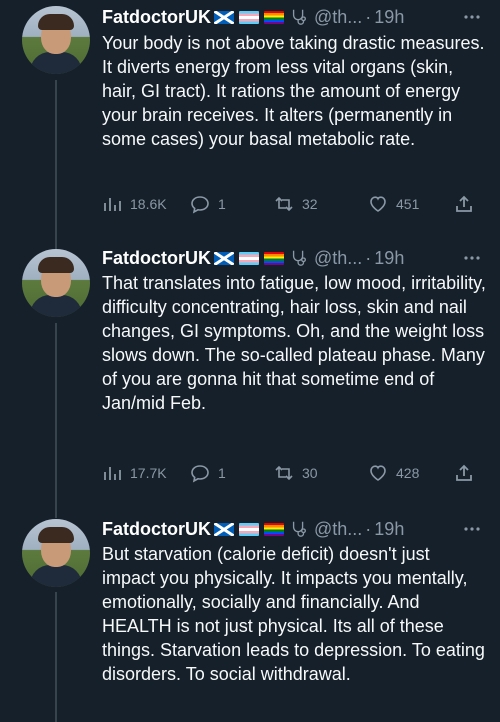 The width and height of the screenshot is (500, 722). I want to click on views-button: 18.6K, so click(134, 204).